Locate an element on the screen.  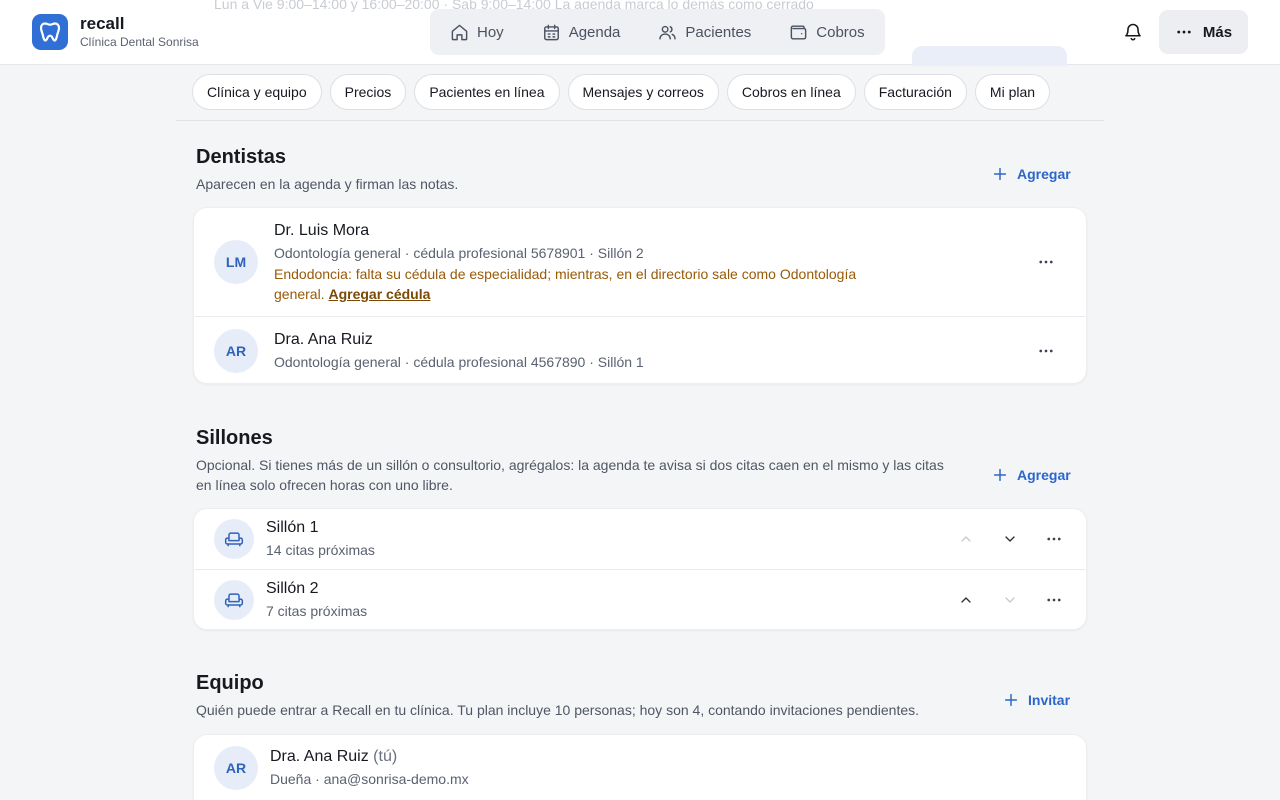
team-section-title: Equipo is located at coordinates (230, 683).